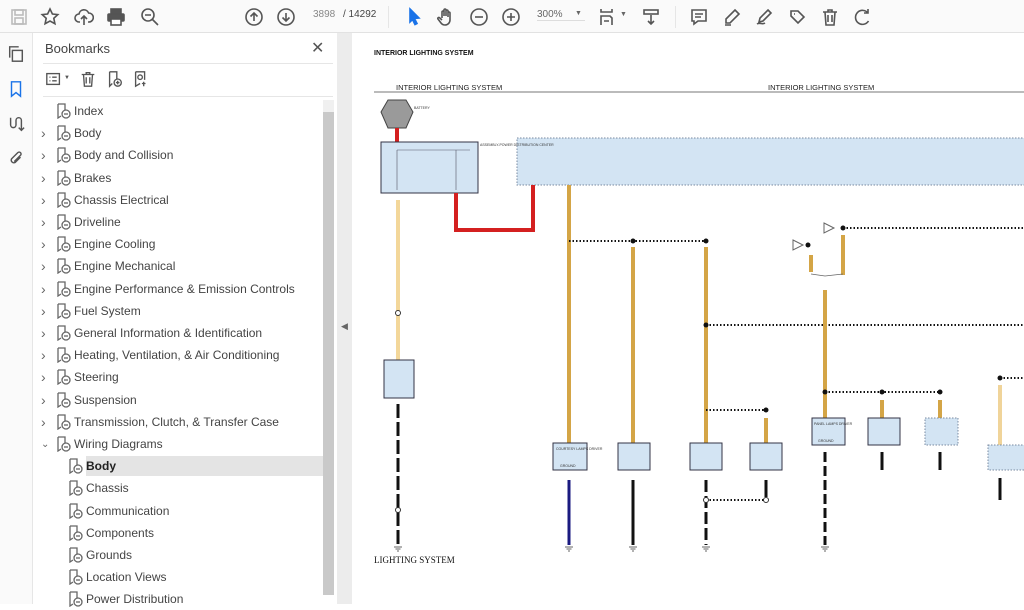  Describe the element at coordinates (55, 80) in the screenshot. I see `options-icon` at that location.